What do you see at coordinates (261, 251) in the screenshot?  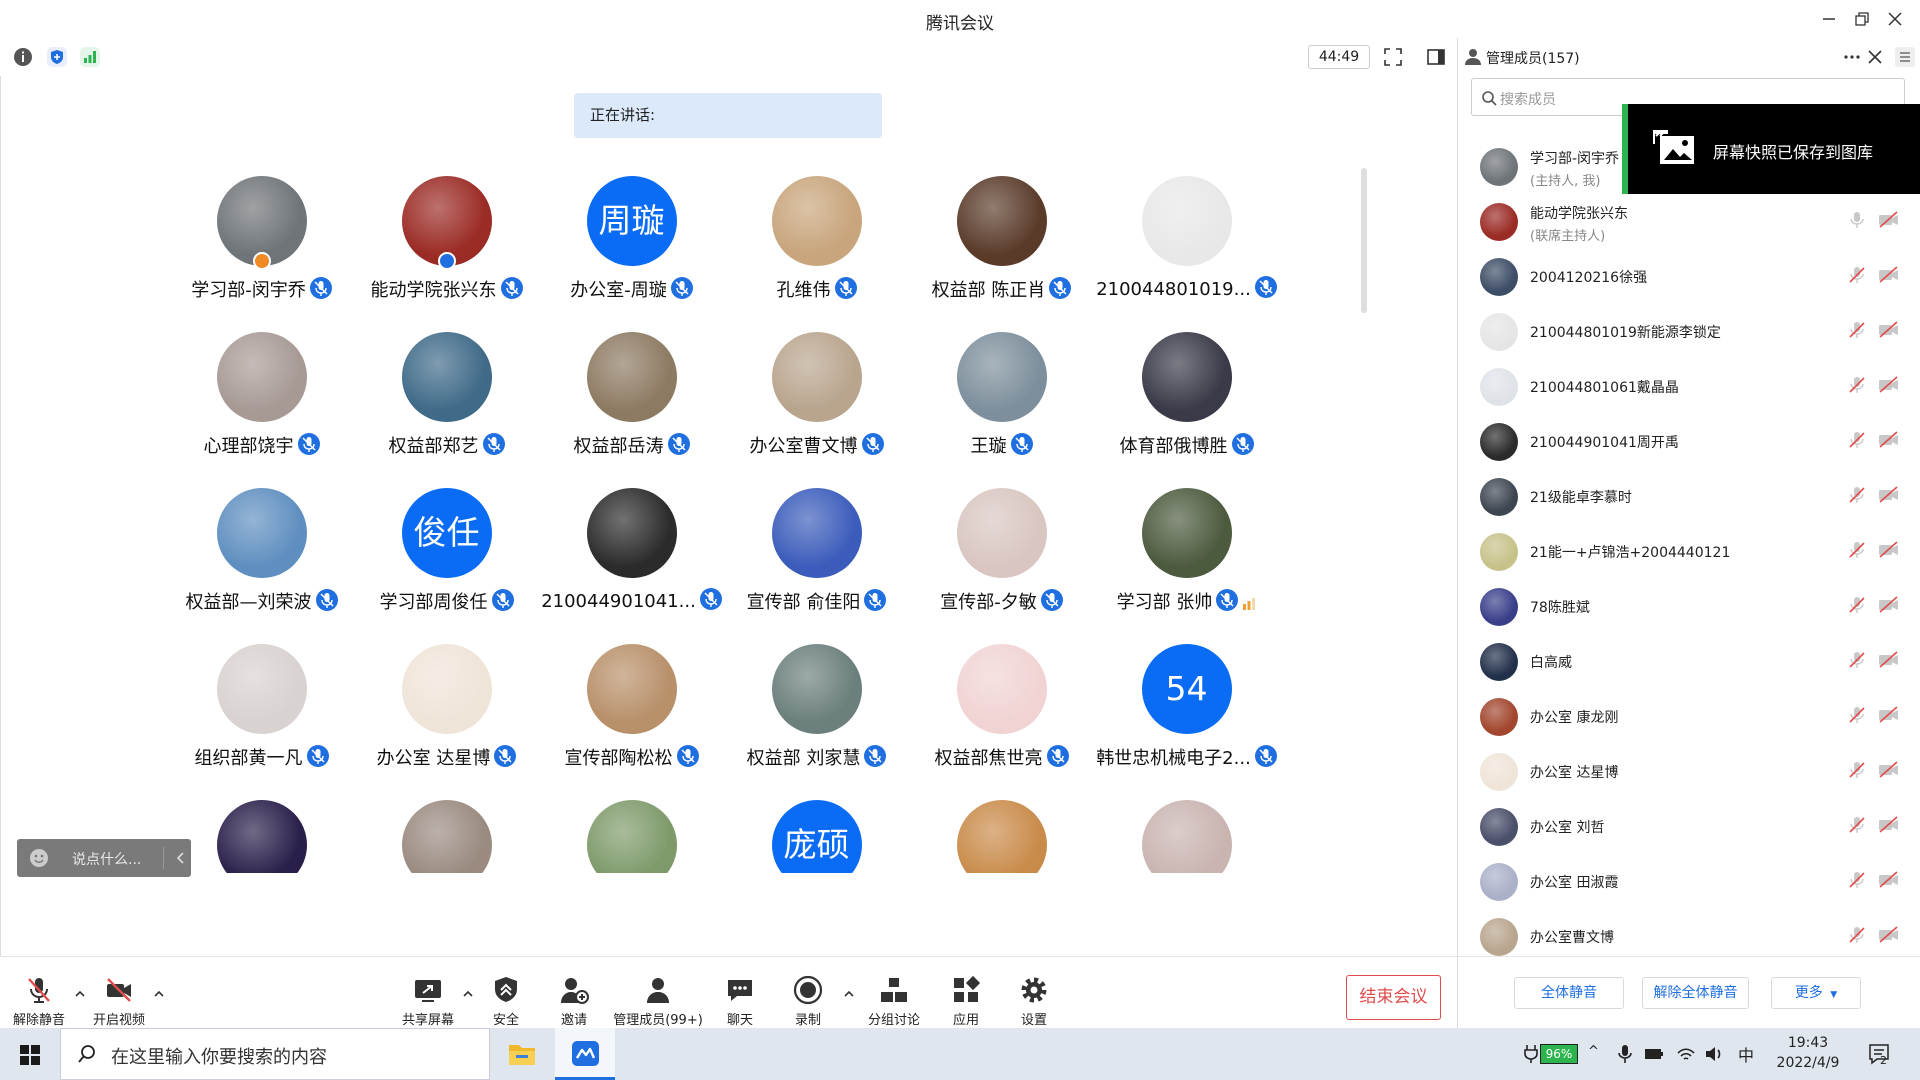 I see `participant-tile: 学习部-闵宇乔` at bounding box center [261, 251].